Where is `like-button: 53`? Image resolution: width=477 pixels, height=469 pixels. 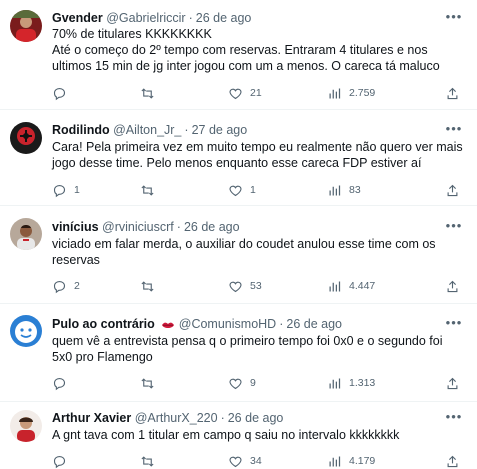 like-button: 53 is located at coordinates (245, 286).